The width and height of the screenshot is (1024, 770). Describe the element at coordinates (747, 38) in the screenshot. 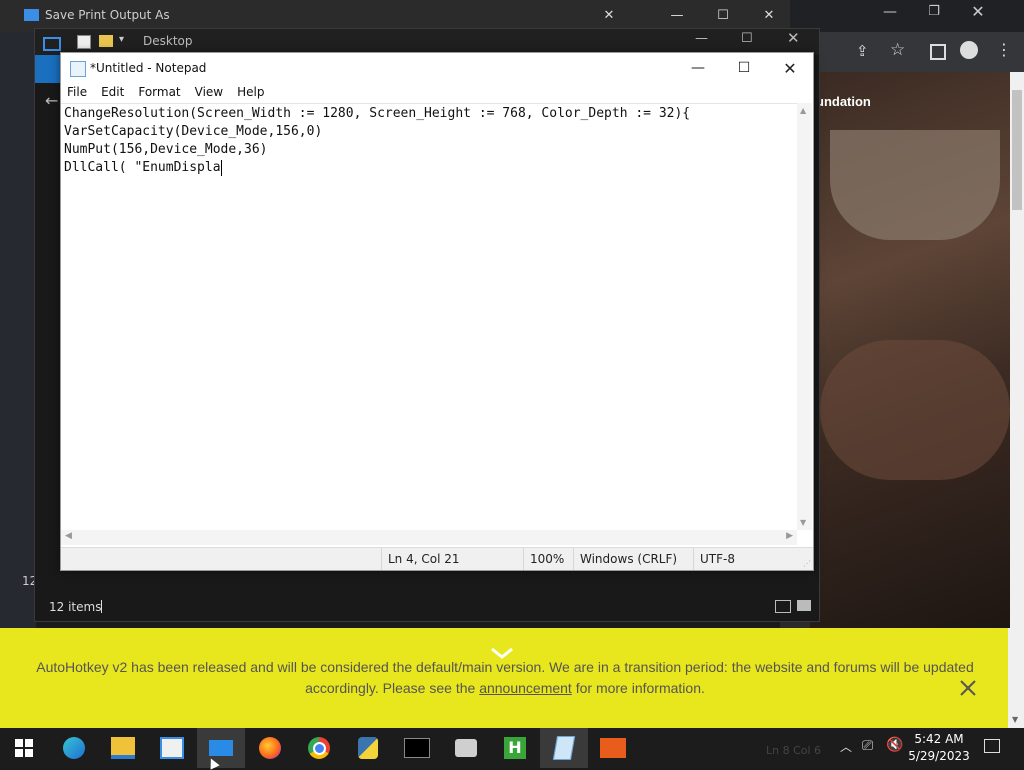

I see `explorer-maximize-button: ☐` at that location.